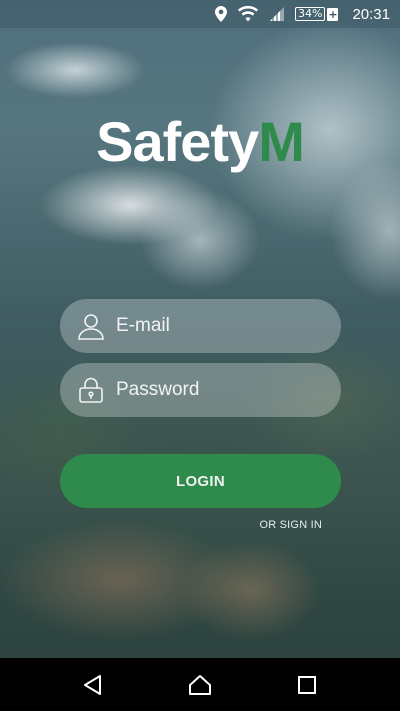  What do you see at coordinates (248, 14) in the screenshot?
I see `wifi-icon` at bounding box center [248, 14].